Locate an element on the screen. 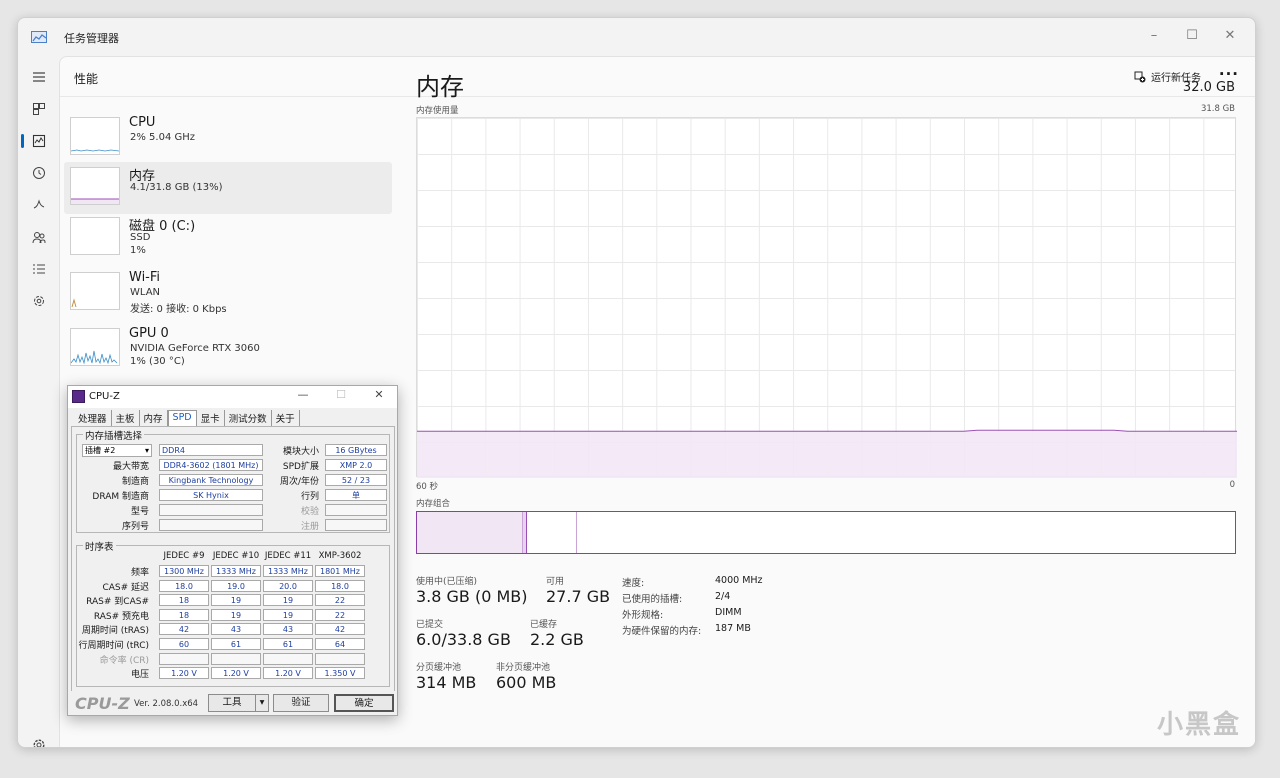 Image resolution: width=1280 pixels, height=778 pixels. tab-memory: 内存 is located at coordinates (154, 418).